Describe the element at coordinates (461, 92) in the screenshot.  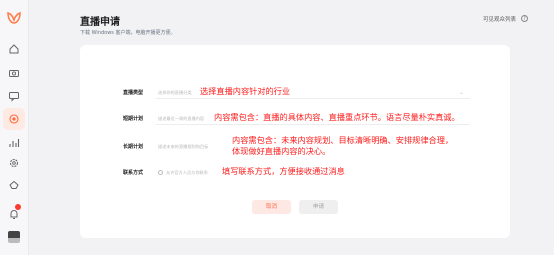
I see `chevron-down-icon: ⌄` at that location.